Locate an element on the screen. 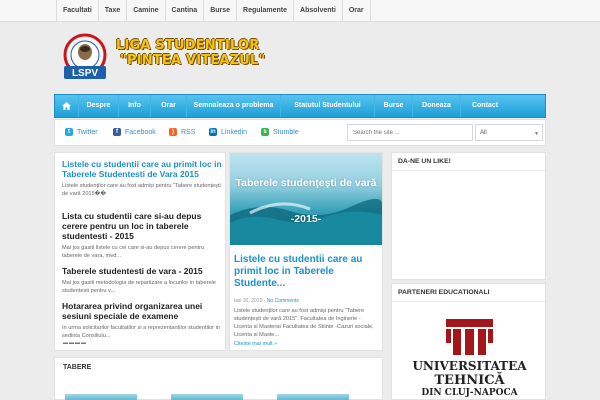  featured-image: Taberele studenţeşti de vară -2015- is located at coordinates (306, 199).